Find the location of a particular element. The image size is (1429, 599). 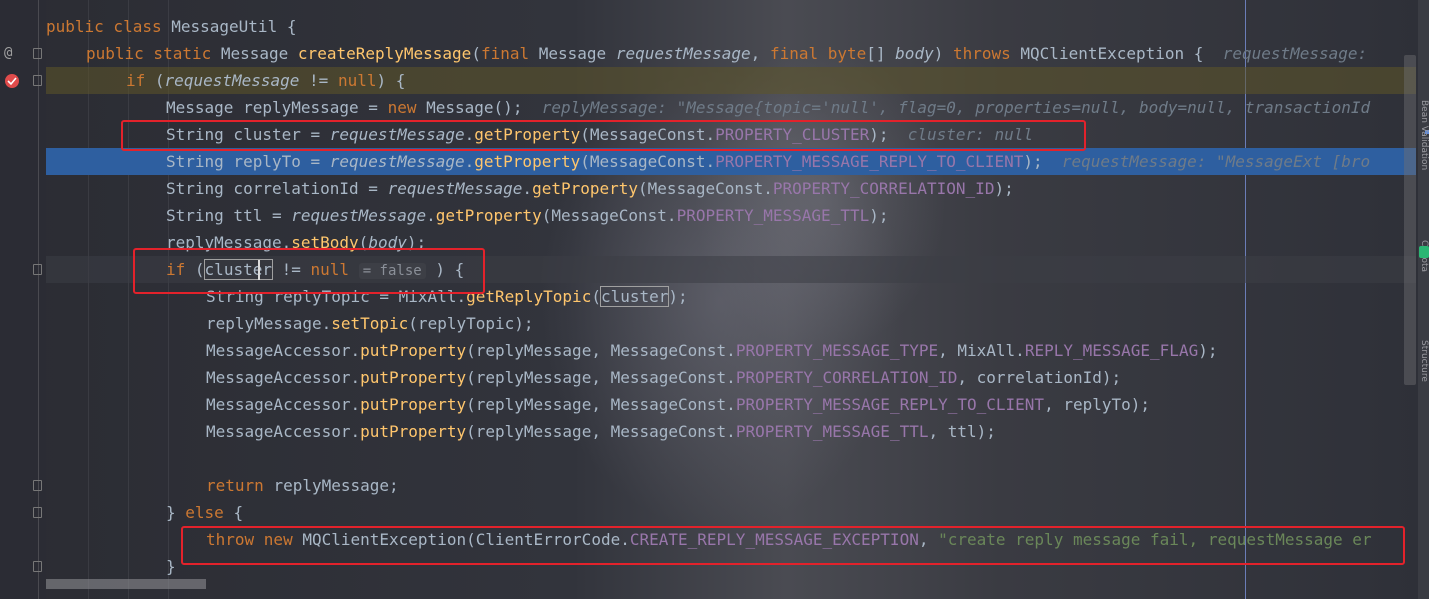

code-token: requestMessage: "MessageExt [bro is located at coordinates (1206, 161).